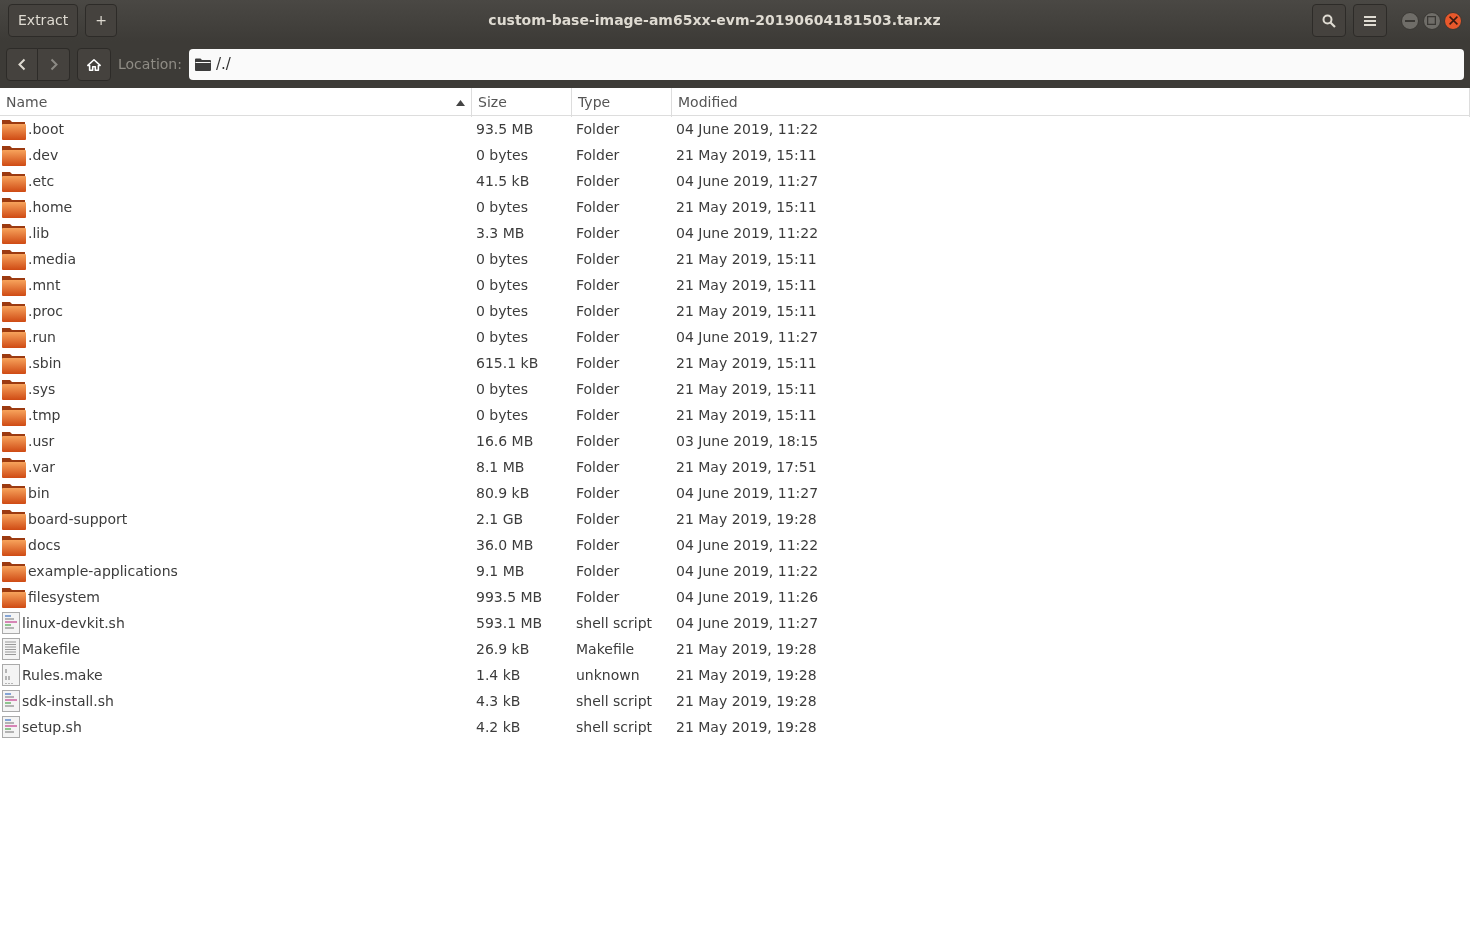 The width and height of the screenshot is (1470, 930). Describe the element at coordinates (62, 675) in the screenshot. I see `file-name: Rules.make` at that location.